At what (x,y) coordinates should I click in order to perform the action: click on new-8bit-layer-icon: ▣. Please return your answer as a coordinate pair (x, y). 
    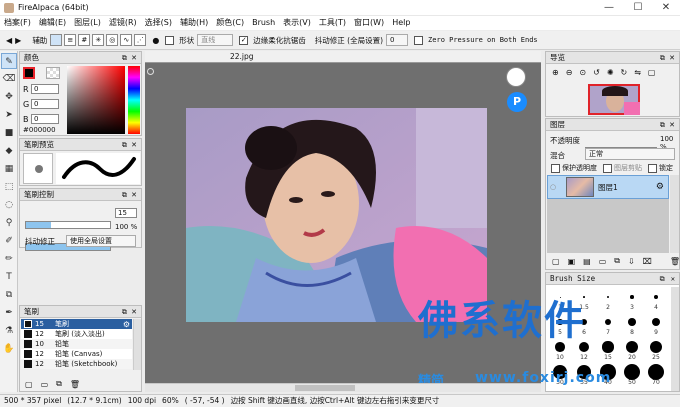
    Looking at the image, I should click on (572, 261).